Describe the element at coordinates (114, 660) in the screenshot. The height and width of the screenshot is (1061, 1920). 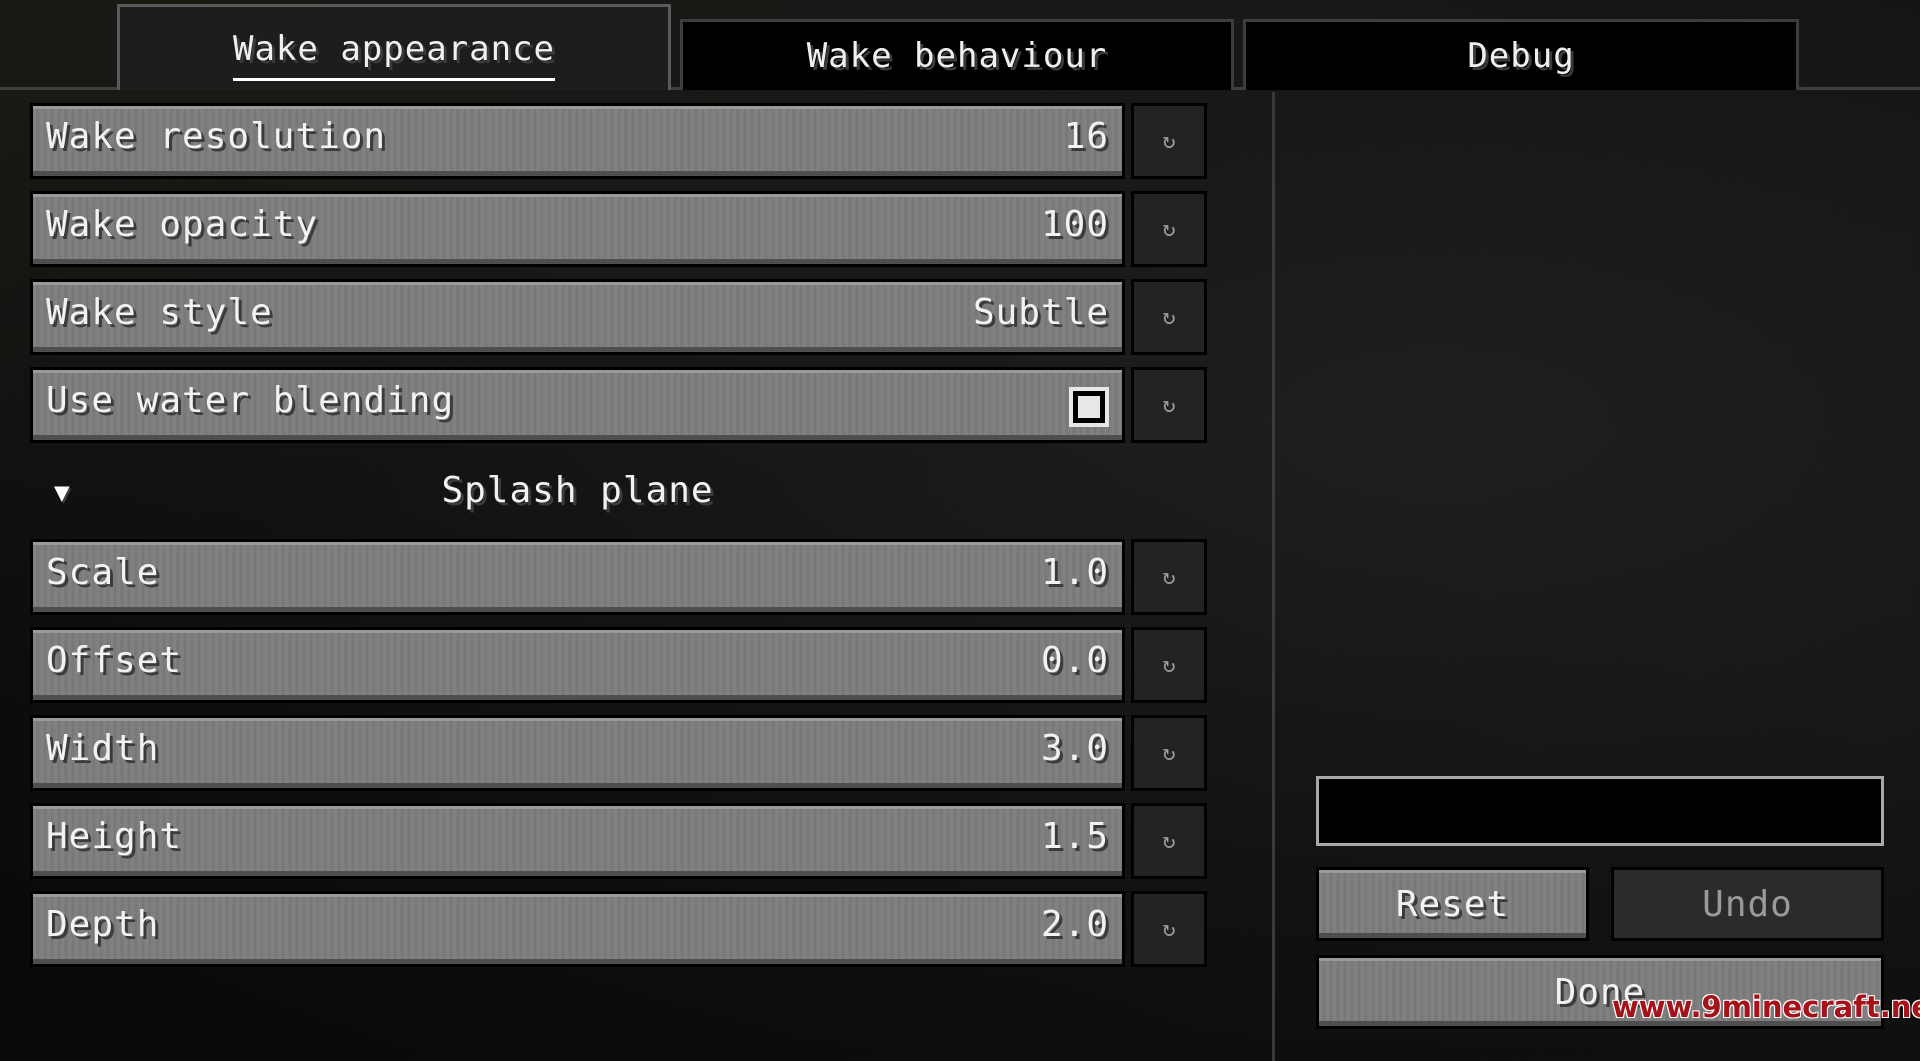
I see `option-label: Offset` at that location.